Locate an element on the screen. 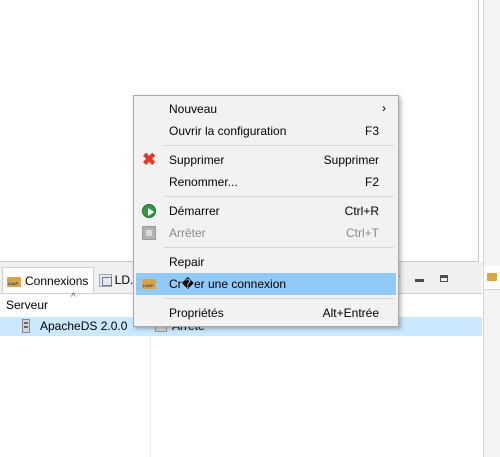  delete-icon: ✖ is located at coordinates (149, 159).